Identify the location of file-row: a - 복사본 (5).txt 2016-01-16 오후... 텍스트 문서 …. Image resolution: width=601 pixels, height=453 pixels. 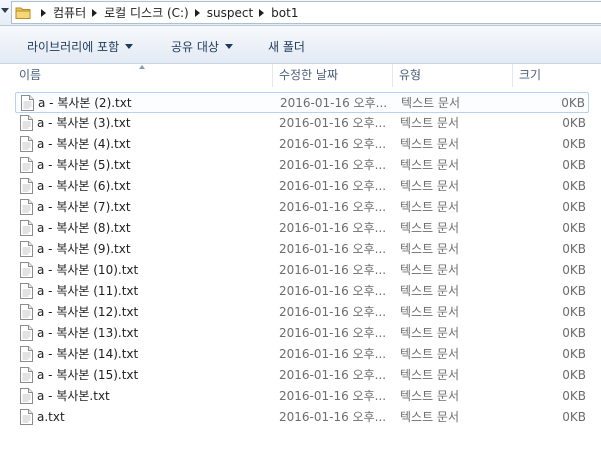
(302, 165).